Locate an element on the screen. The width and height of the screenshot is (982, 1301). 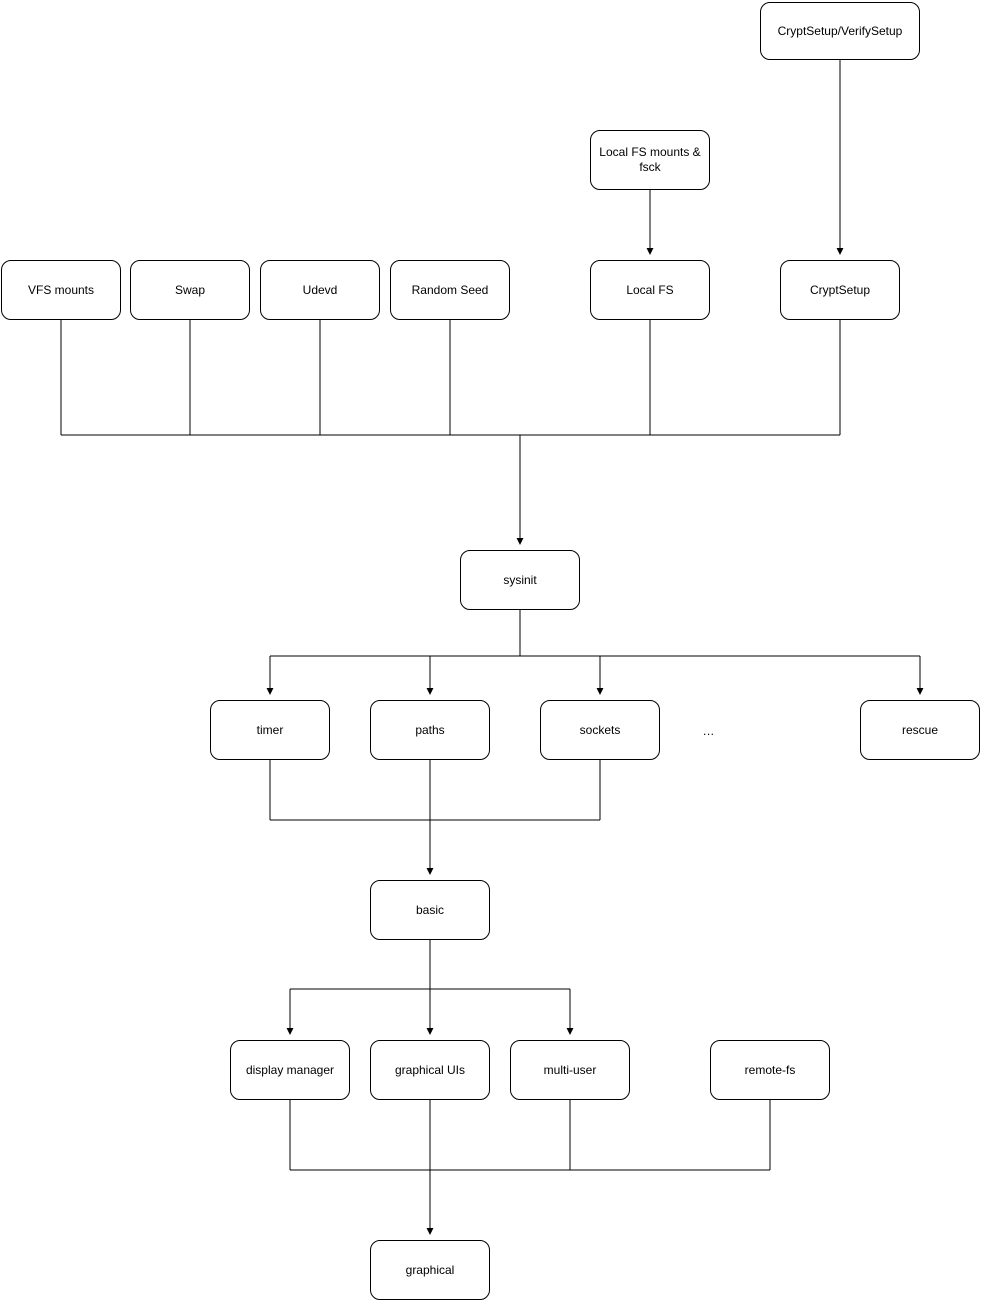
node-sockets: sockets is located at coordinates (600, 730).